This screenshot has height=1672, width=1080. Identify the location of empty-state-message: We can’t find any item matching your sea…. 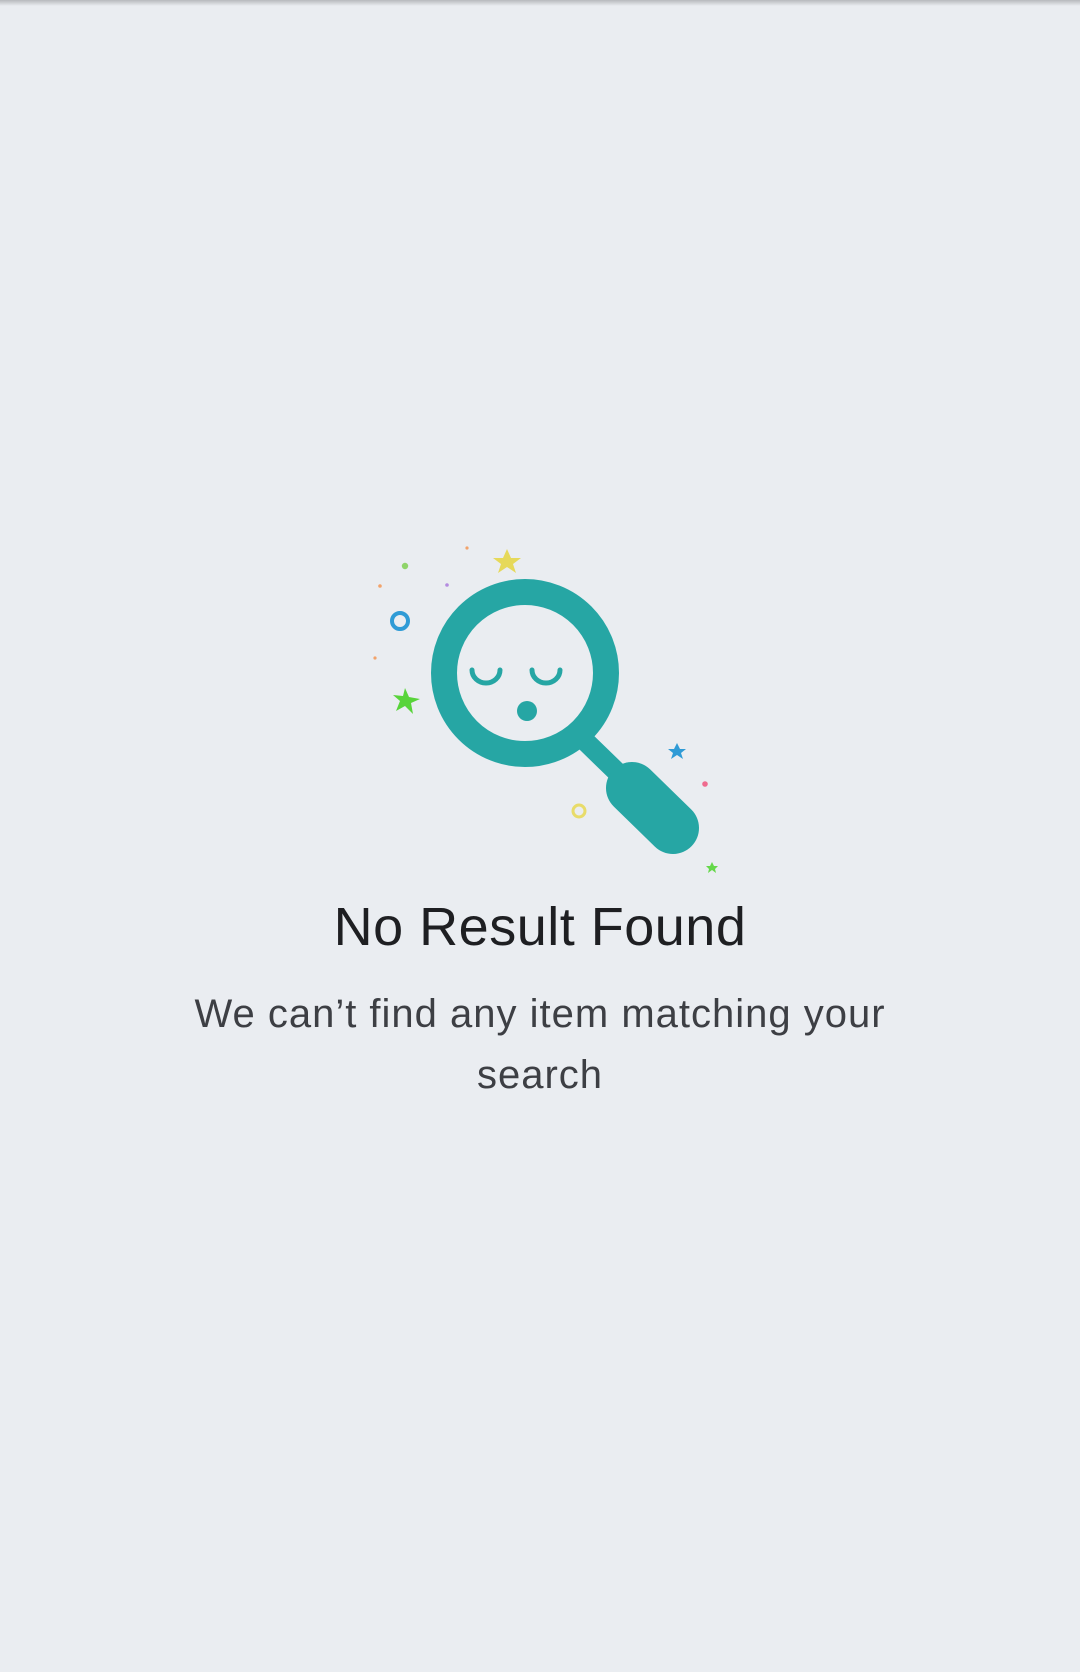
(540, 1044).